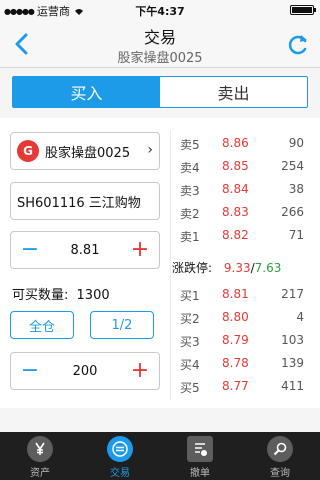 The width and height of the screenshot is (320, 480). Describe the element at coordinates (40, 449) in the screenshot. I see `yen-icon` at that location.